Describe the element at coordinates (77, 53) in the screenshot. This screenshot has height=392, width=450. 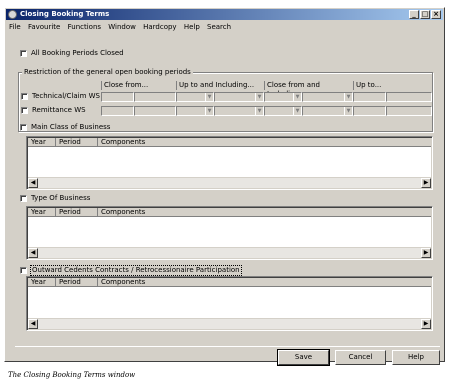
I see `all-closed-label: All Booking Periods Closed` at that location.